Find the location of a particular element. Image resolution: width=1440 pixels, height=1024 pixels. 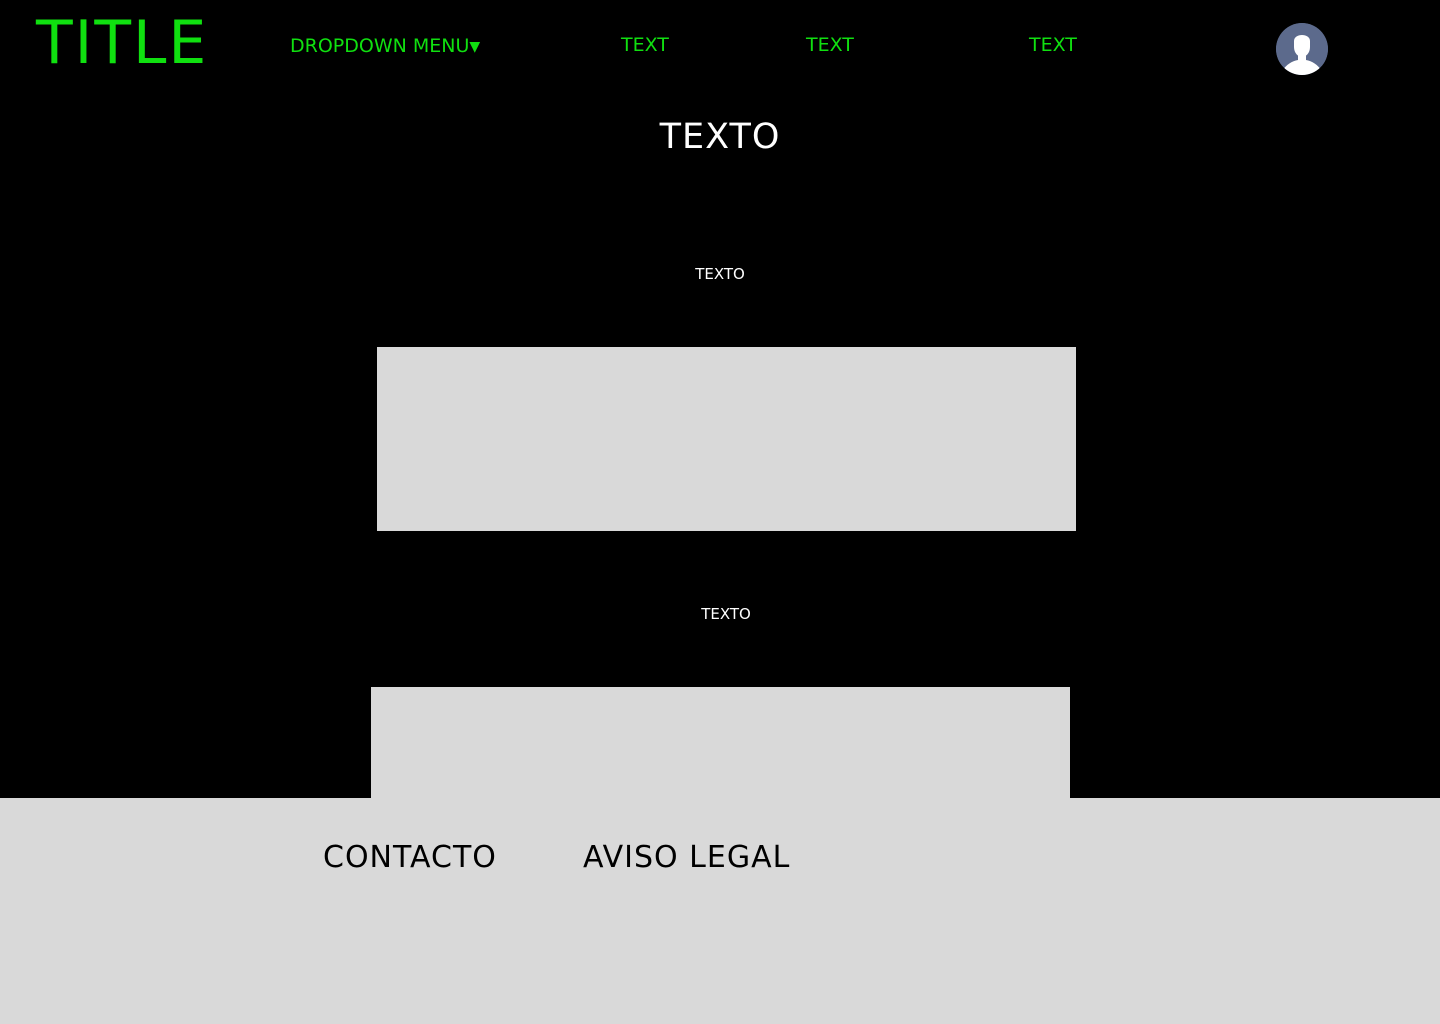

footer-link-contact: CONTACTO is located at coordinates (410, 858).